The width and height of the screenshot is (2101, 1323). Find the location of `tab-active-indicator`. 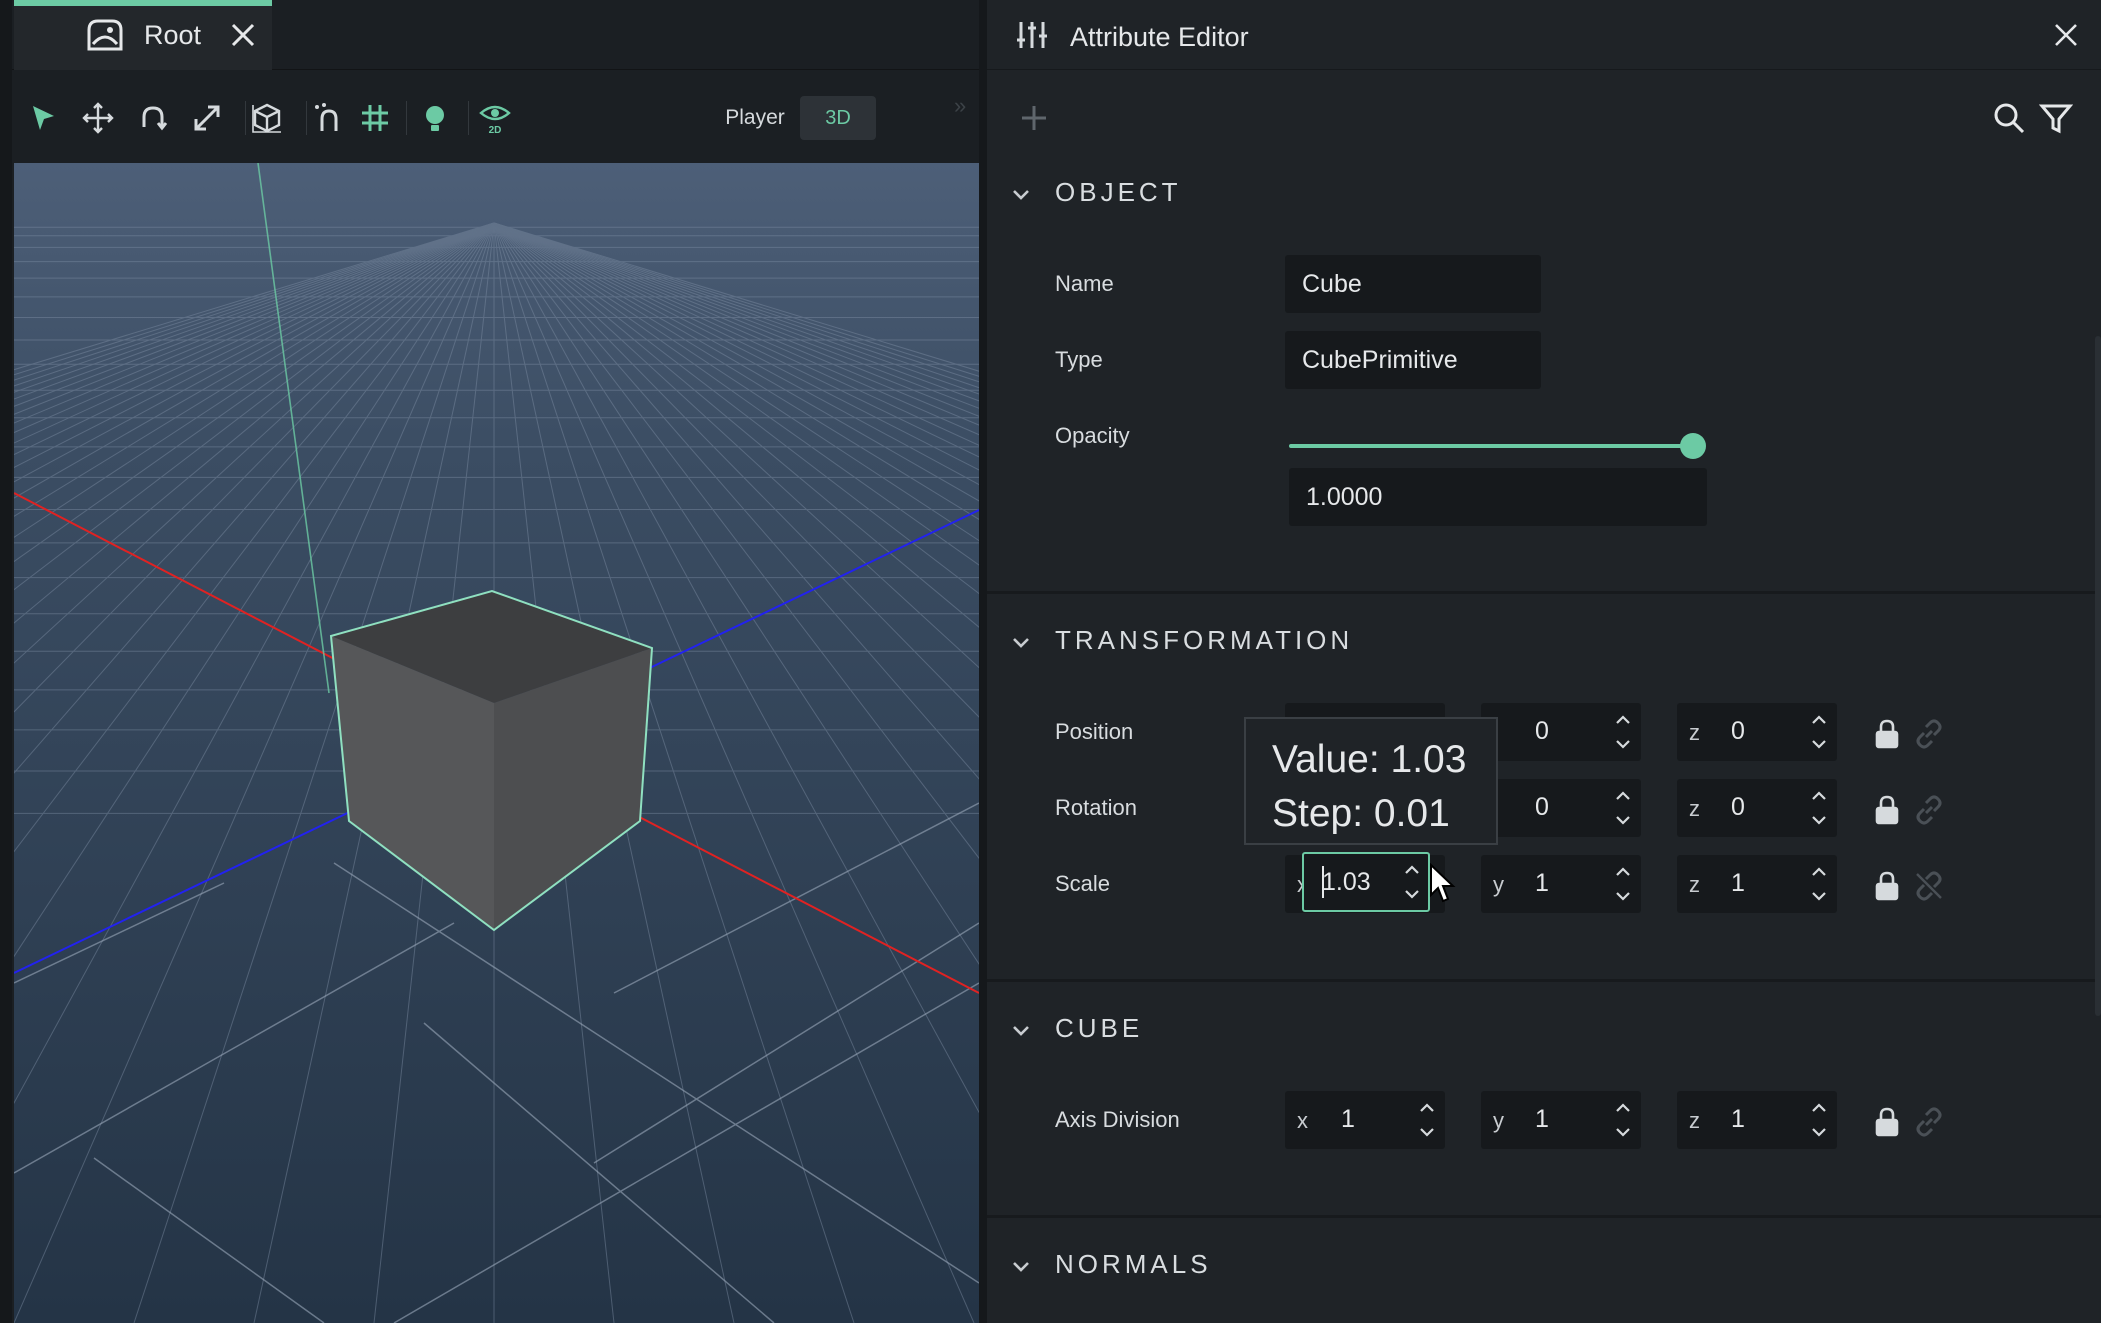

tab-active-indicator is located at coordinates (143, 3).